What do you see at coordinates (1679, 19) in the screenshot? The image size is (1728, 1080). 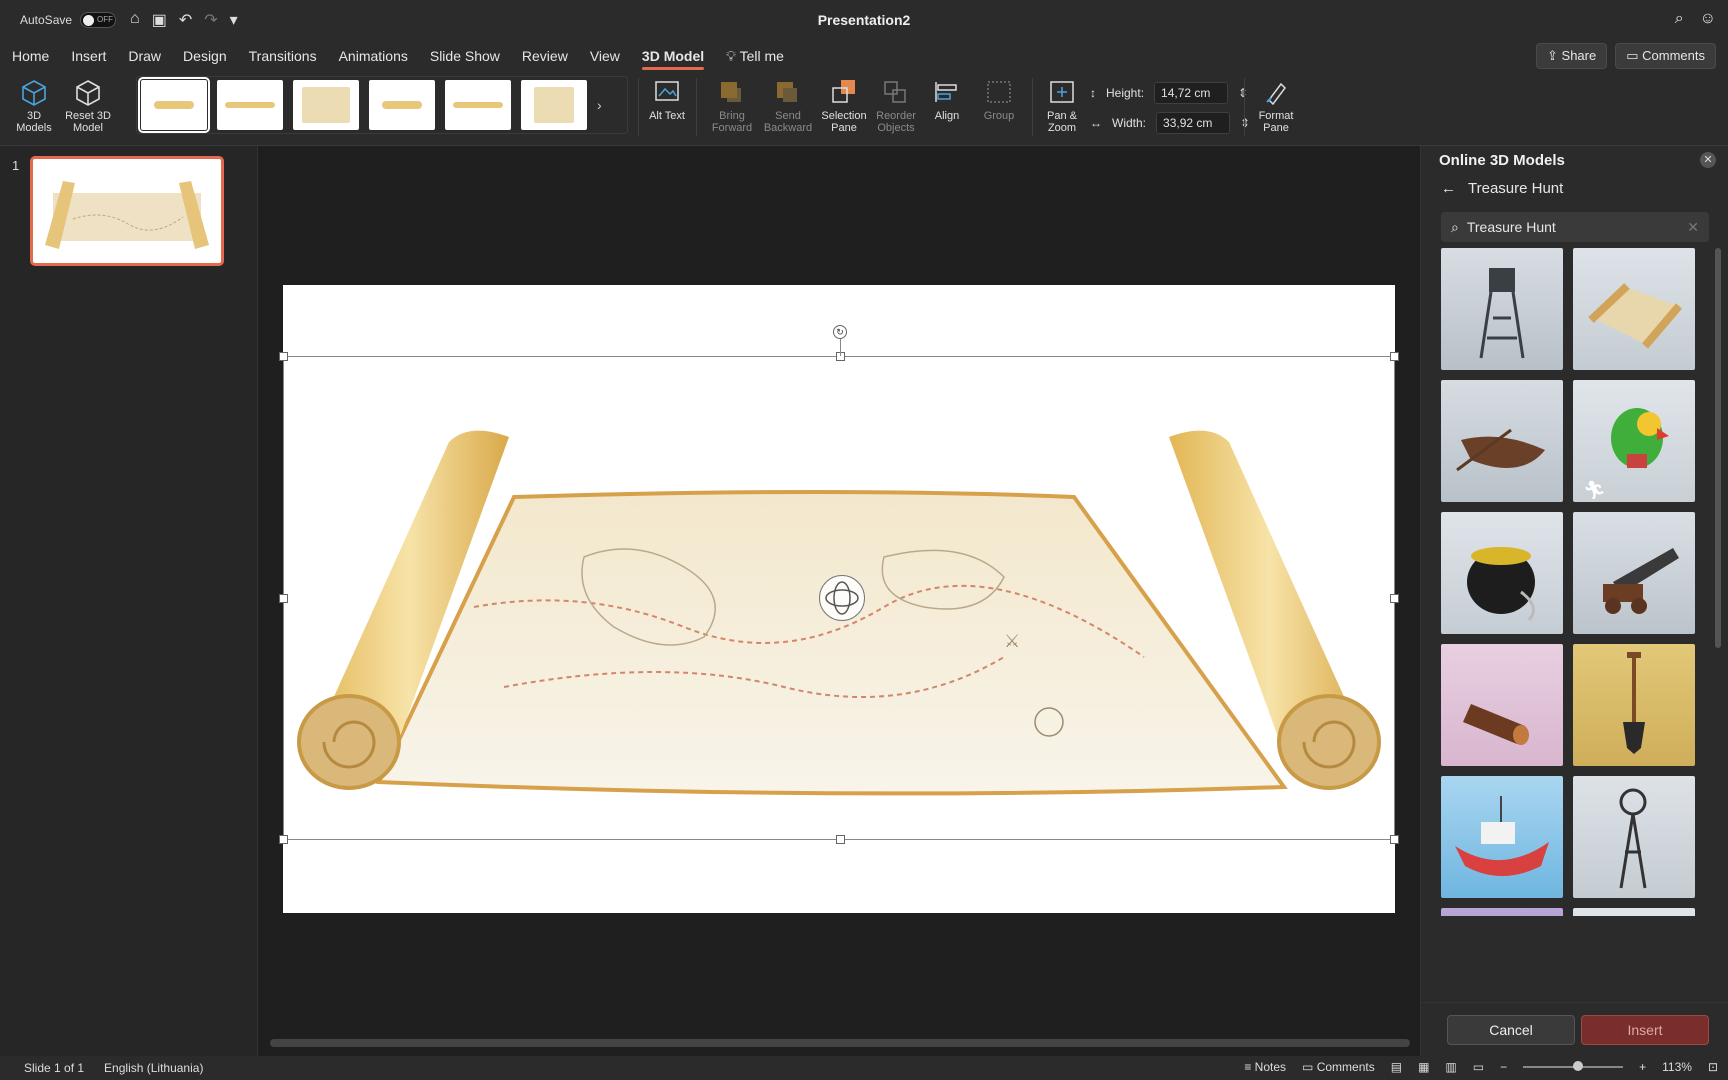 I see `search-icon: ⌕` at bounding box center [1679, 19].